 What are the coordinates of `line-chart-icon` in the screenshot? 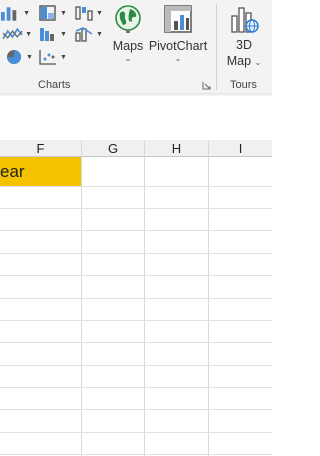 It's located at (12, 33).